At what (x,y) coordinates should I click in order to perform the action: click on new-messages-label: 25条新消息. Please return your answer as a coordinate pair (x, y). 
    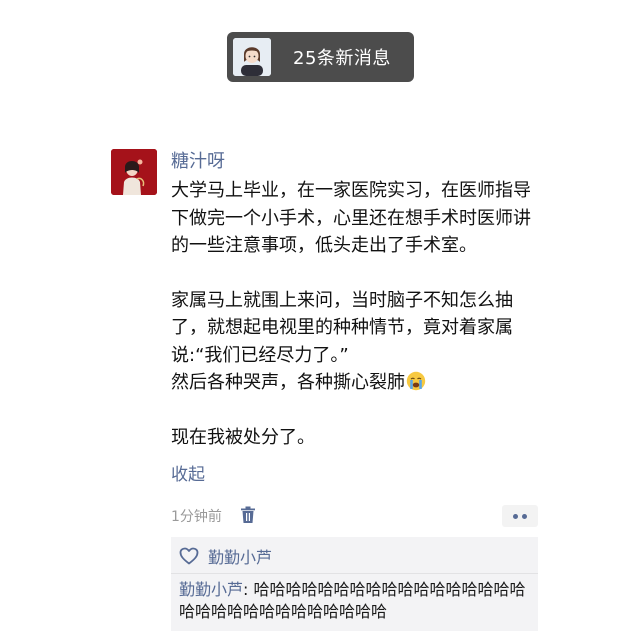
    Looking at the image, I should click on (342, 58).